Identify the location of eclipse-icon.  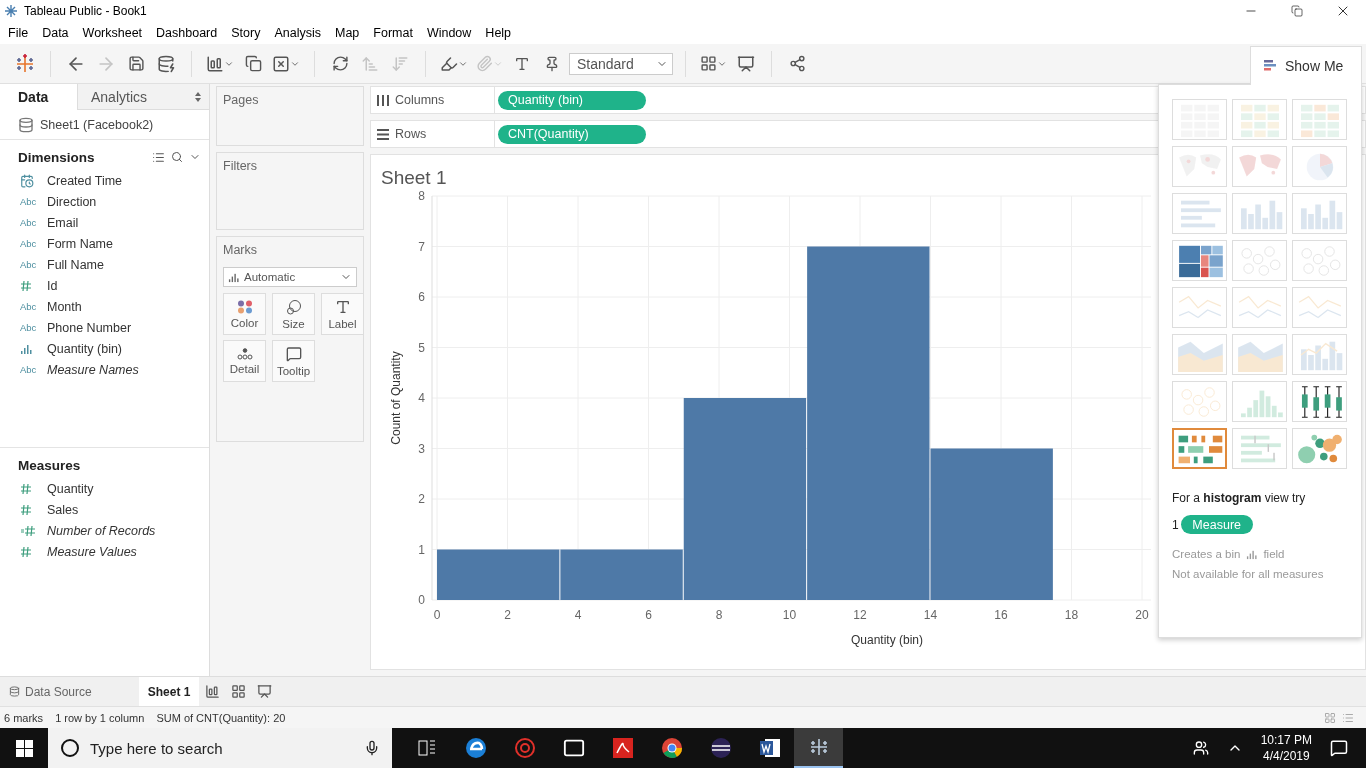
(720, 748).